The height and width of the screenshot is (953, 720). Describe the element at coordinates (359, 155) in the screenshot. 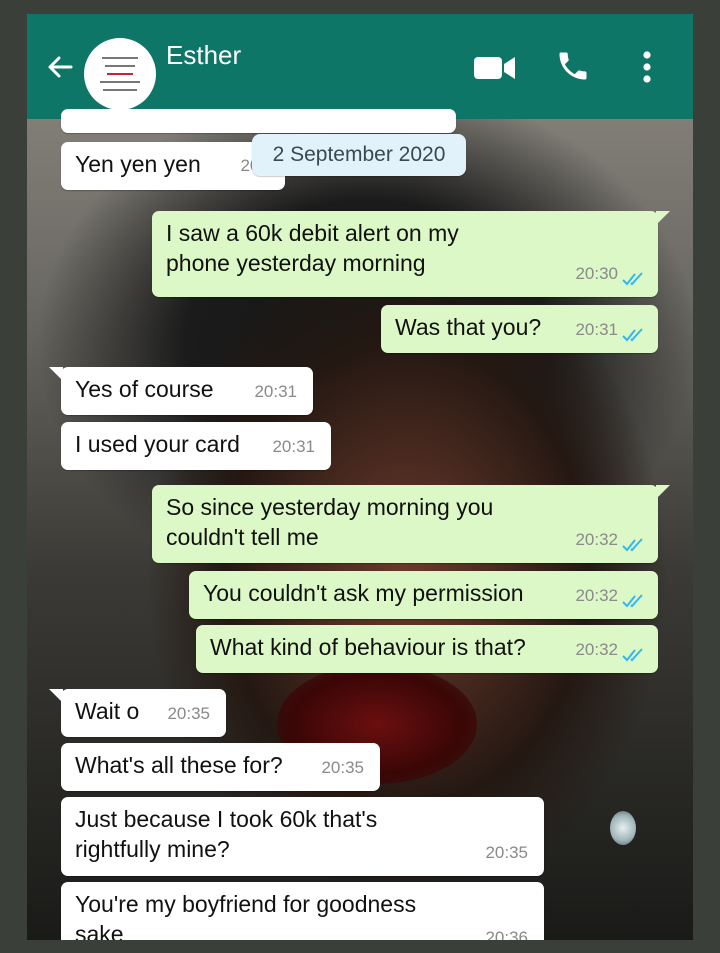

I see `date-separator: 2 September 2020` at that location.